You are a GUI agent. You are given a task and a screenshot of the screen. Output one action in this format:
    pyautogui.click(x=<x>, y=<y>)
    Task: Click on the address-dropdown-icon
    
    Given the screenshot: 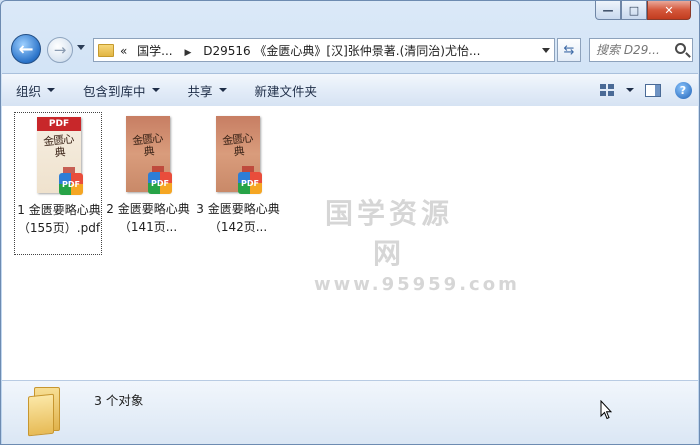 What is the action you would take?
    pyautogui.click(x=546, y=50)
    